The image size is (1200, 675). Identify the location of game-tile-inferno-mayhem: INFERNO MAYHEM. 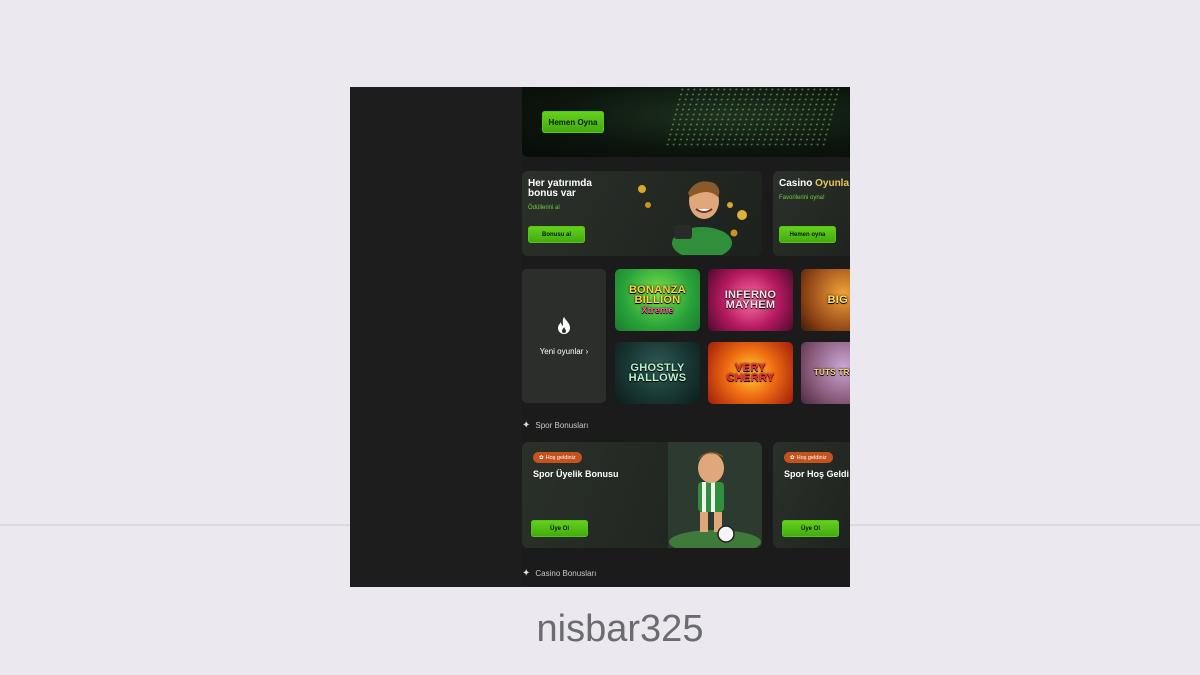
(750, 300).